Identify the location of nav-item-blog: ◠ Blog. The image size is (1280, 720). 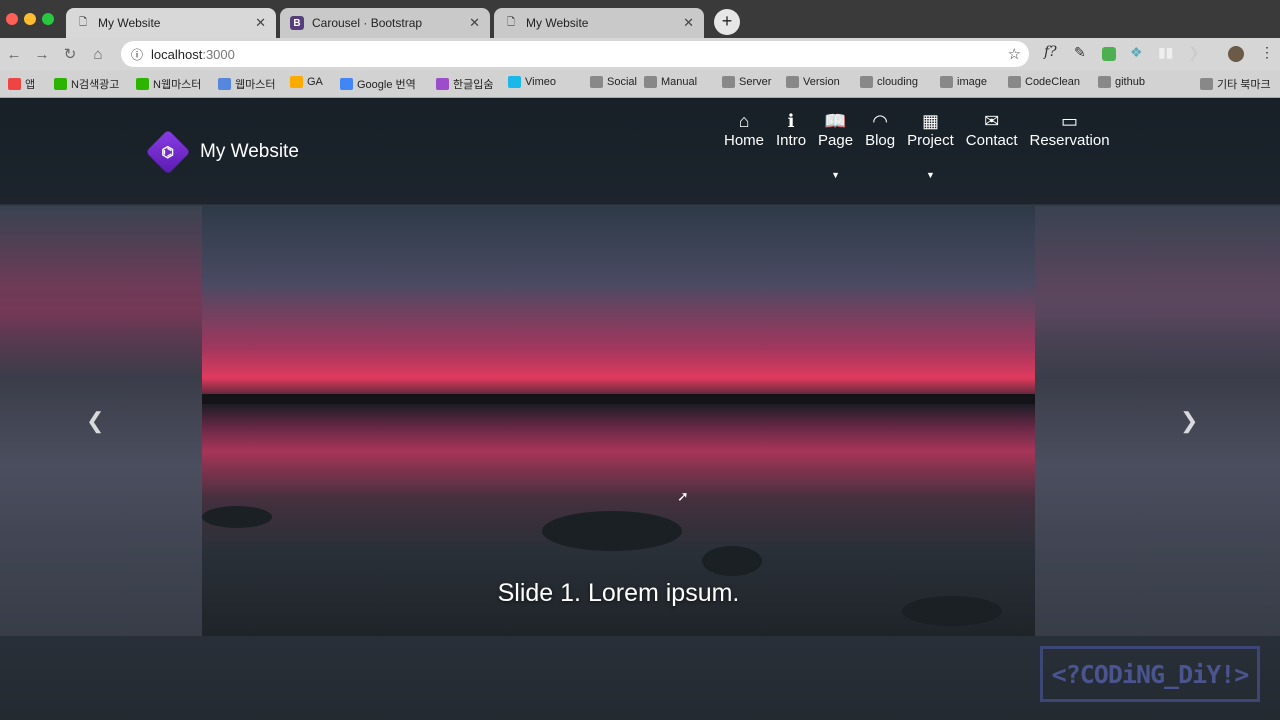
(880, 129).